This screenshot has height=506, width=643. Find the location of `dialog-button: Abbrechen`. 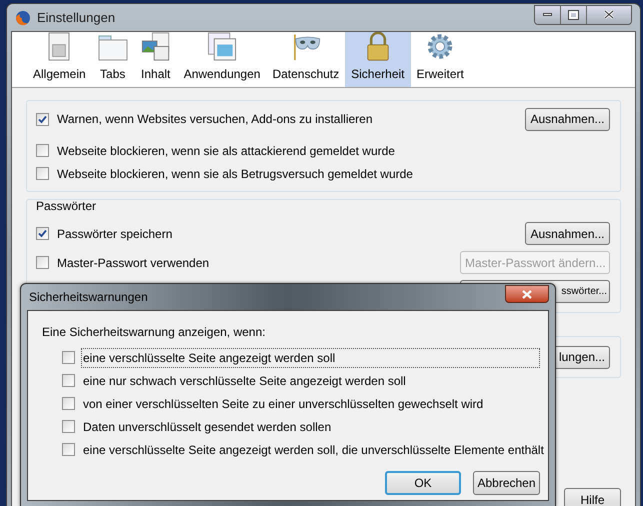

dialog-button: Abbrechen is located at coordinates (506, 483).